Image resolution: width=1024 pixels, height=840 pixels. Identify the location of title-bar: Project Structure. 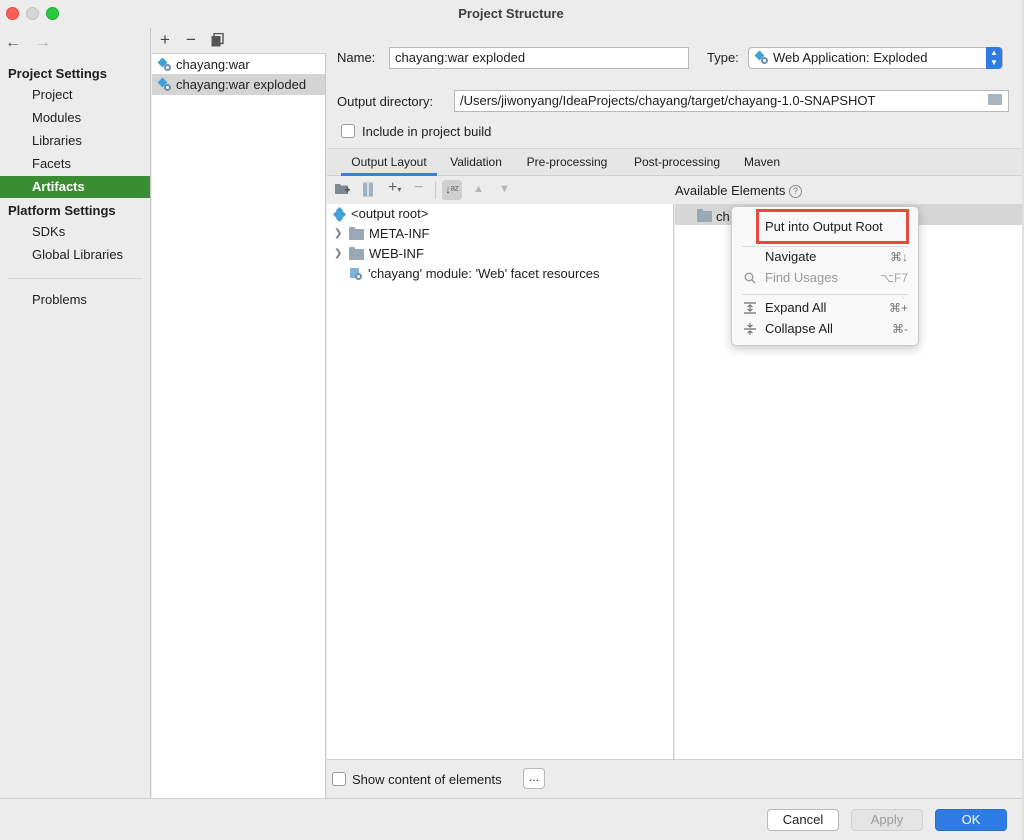
(511, 14).